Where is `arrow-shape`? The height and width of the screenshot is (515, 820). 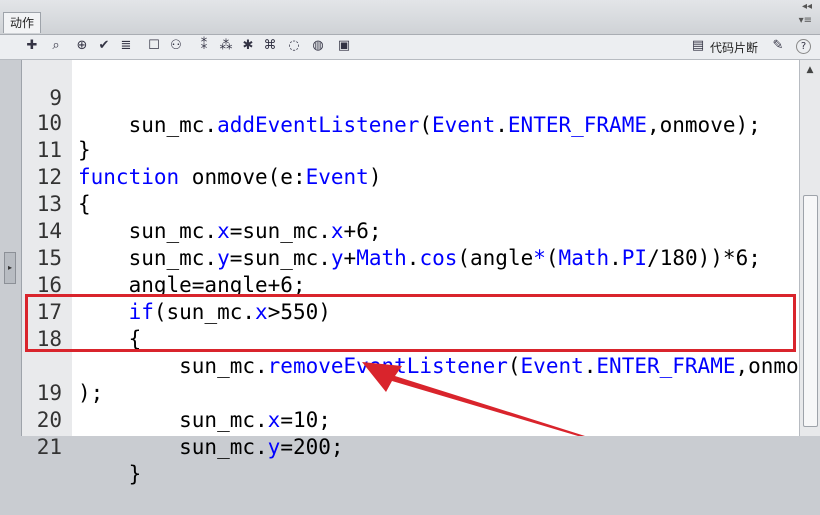 arrow-shape is located at coordinates (473, 399).